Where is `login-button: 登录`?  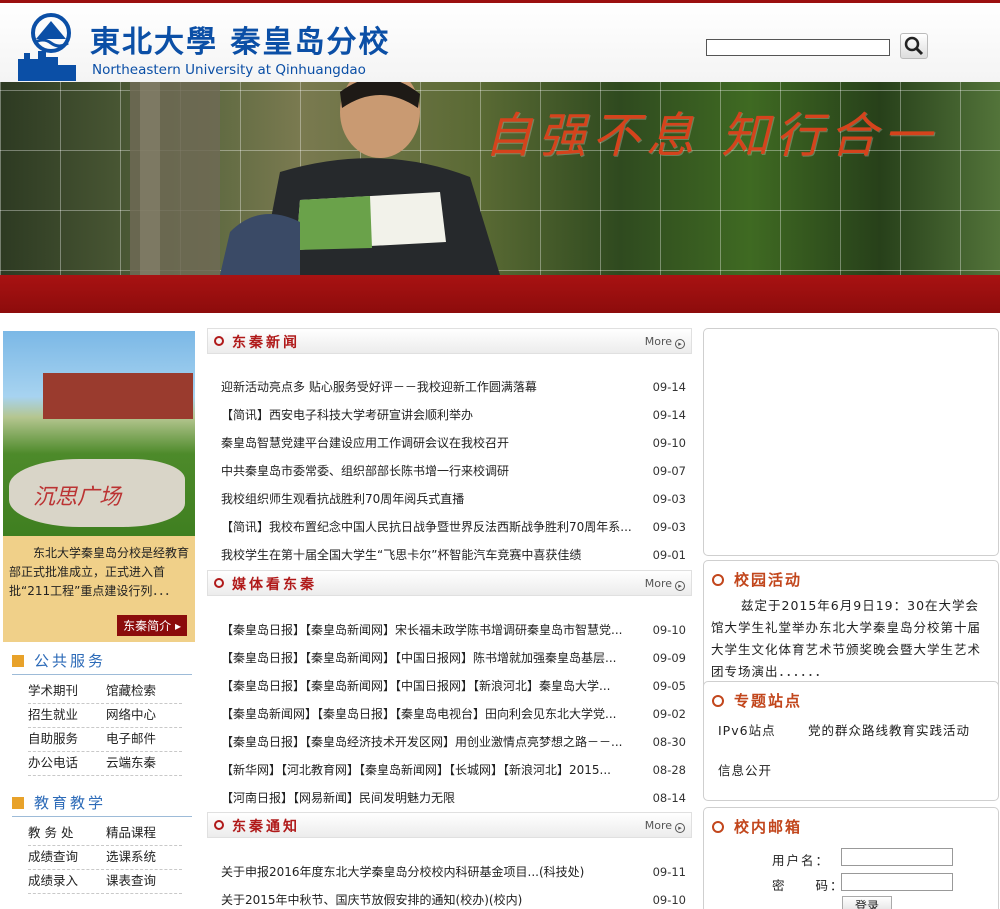
login-button: 登录 is located at coordinates (867, 902).